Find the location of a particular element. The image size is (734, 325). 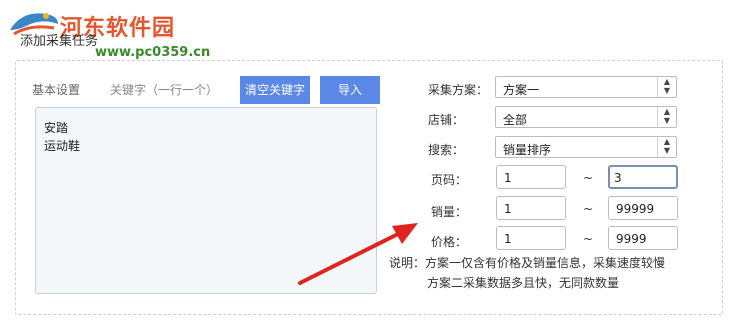

page-label: 页码： is located at coordinates (449, 180).